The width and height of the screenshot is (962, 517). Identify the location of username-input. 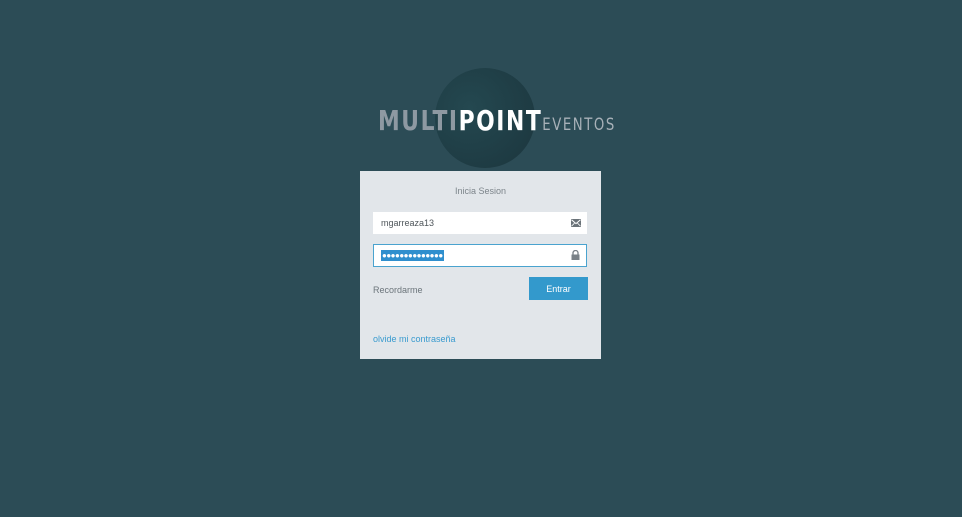
(468, 223).